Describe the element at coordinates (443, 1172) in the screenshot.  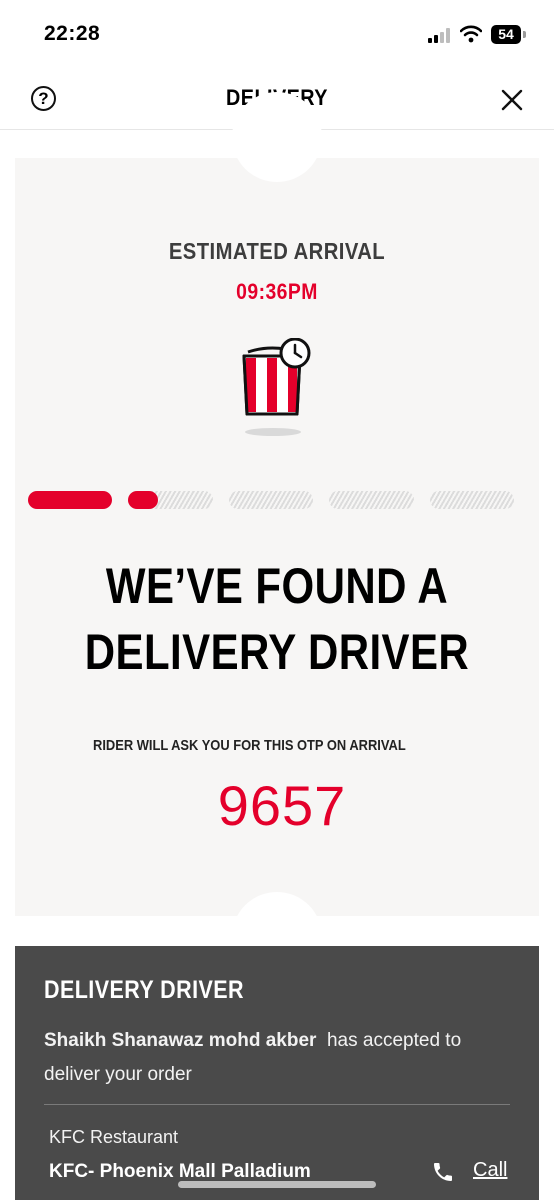
I see `phone-icon` at that location.